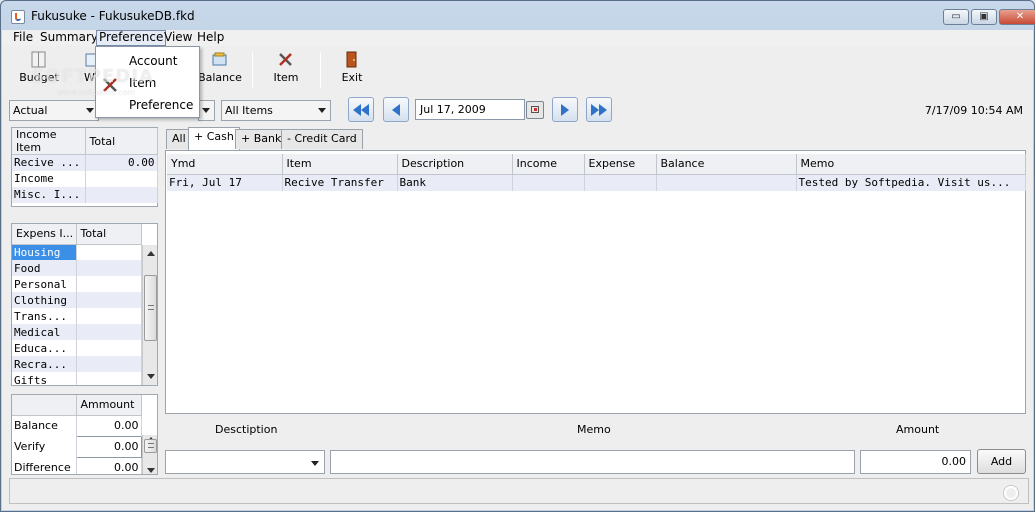 Image resolution: width=1035 pixels, height=512 pixels. I want to click on expense-total-header: Total, so click(109, 234).